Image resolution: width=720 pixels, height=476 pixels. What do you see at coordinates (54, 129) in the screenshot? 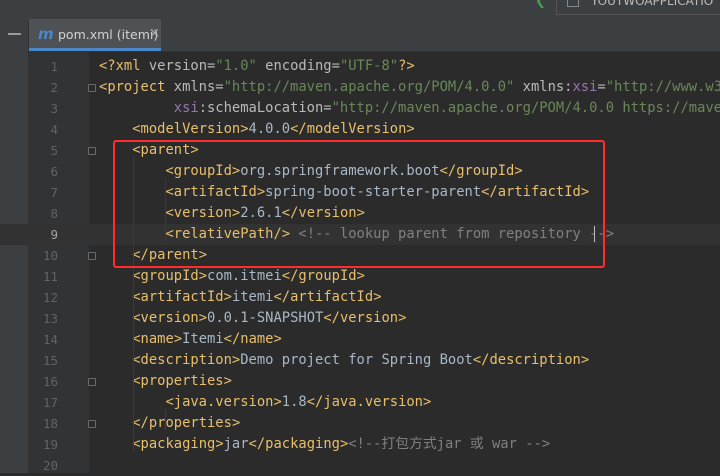
I see `line-number: 4` at bounding box center [54, 129].